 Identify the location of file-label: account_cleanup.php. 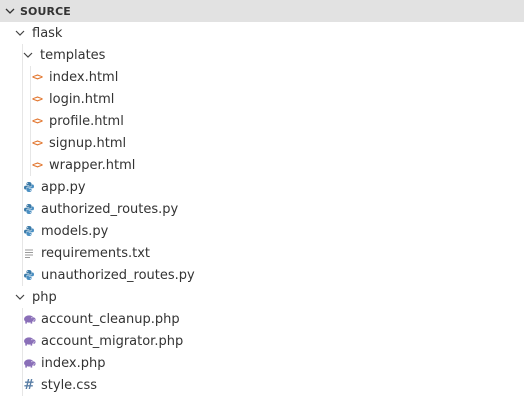
(110, 319).